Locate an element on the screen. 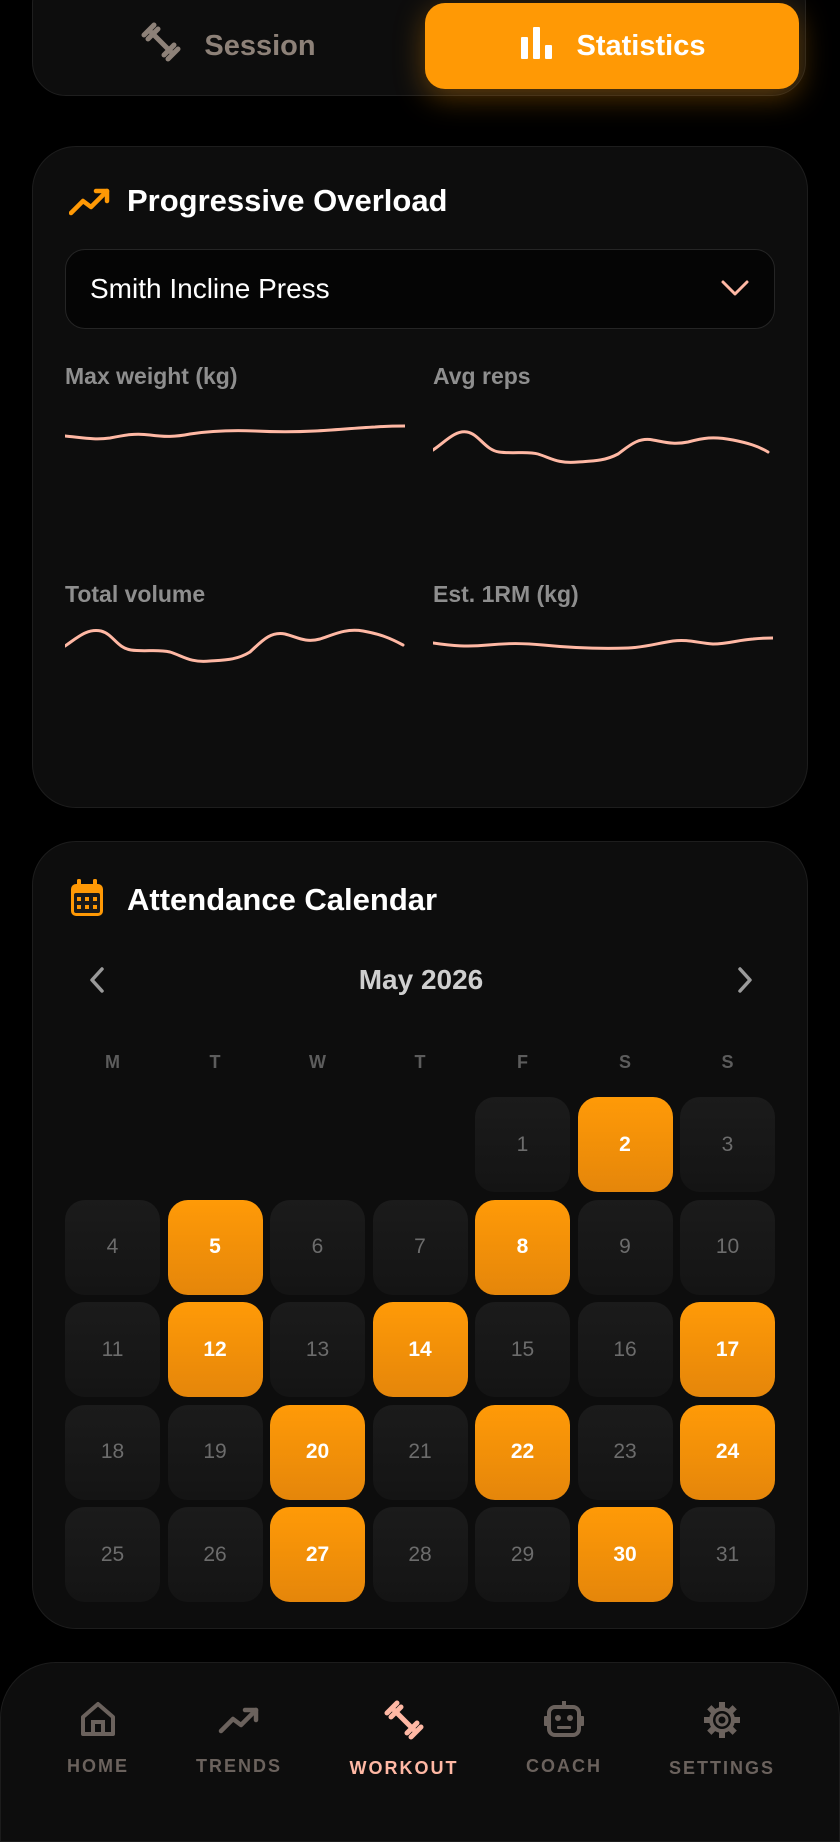 The width and height of the screenshot is (840, 1842). chevron-down-icon is located at coordinates (735, 289).